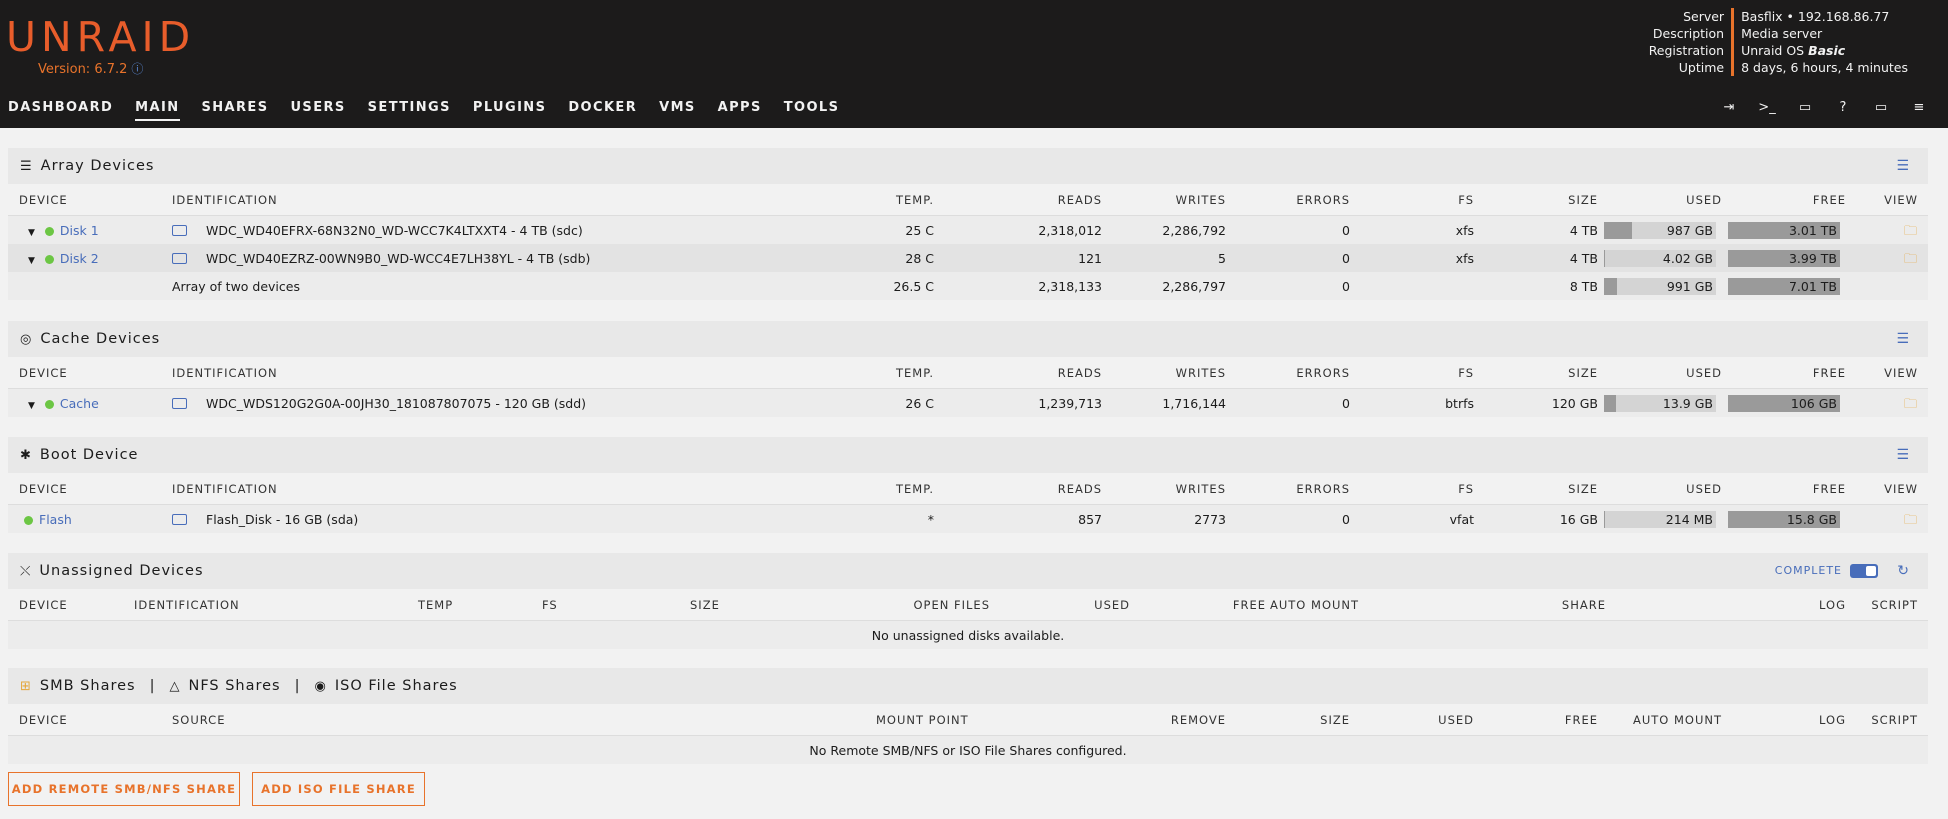  What do you see at coordinates (157, 110) in the screenshot?
I see `nav-main: MAIN` at bounding box center [157, 110].